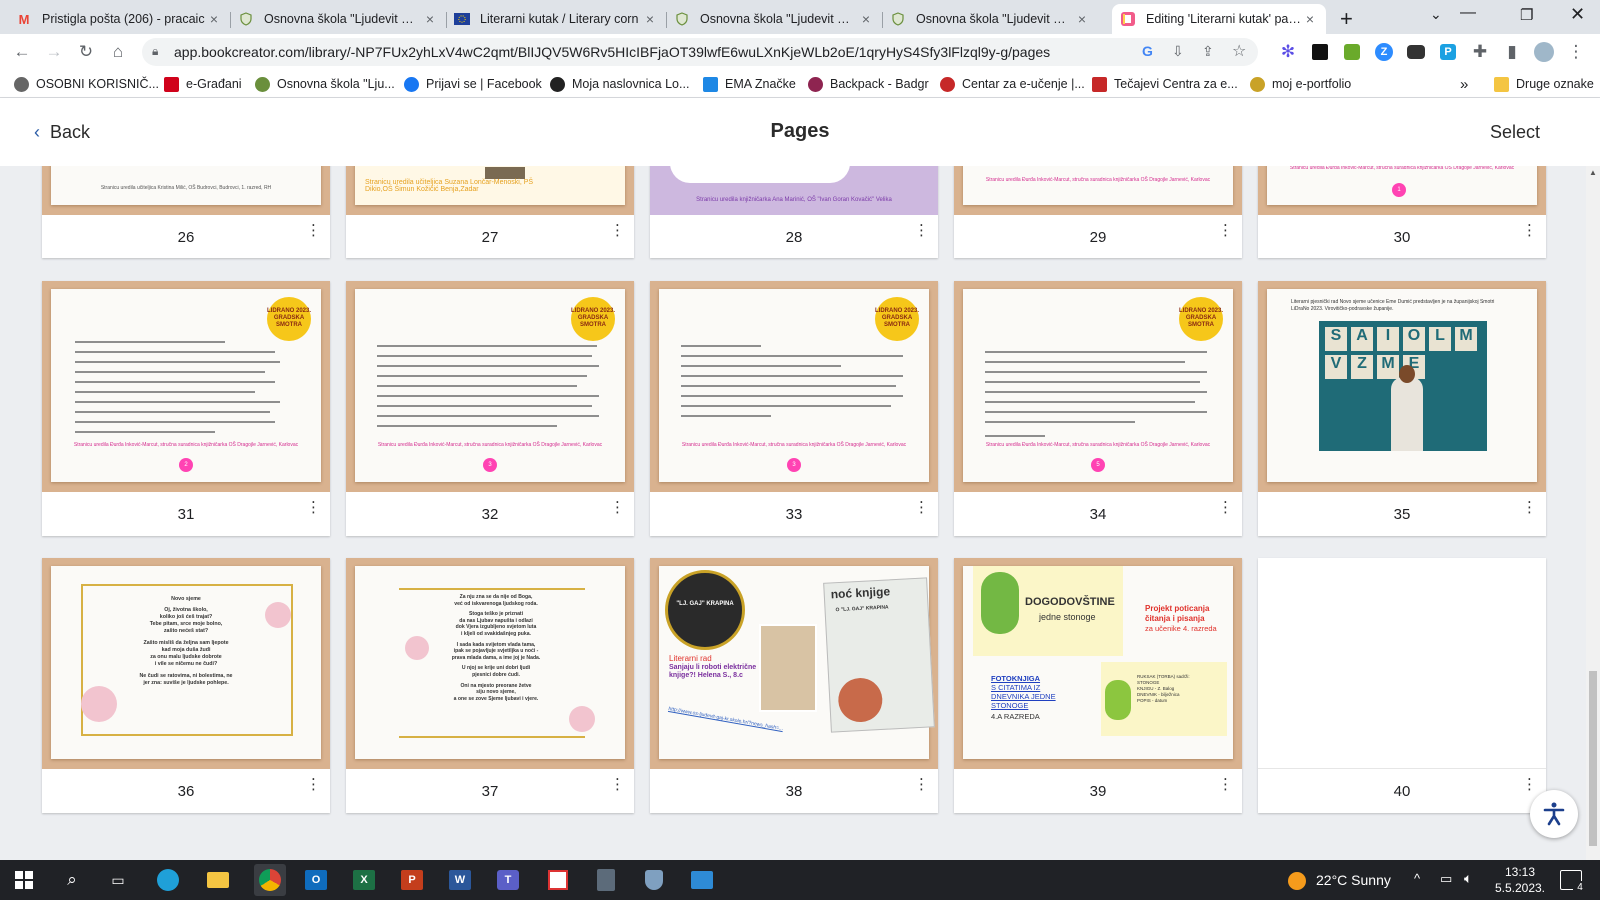 The width and height of the screenshot is (1600, 900). I want to click on edge-browser-icon, so click(168, 880).